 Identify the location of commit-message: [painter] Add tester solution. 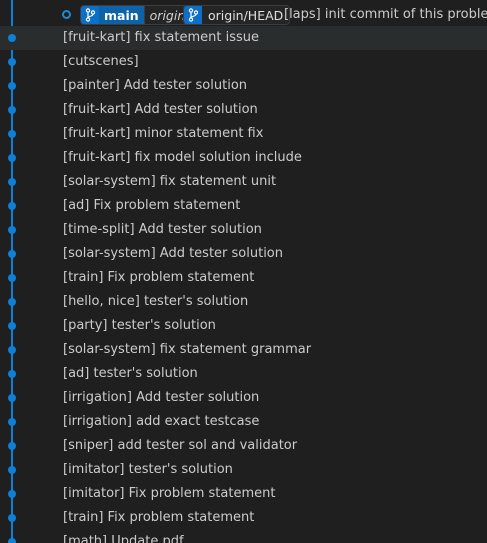
(155, 85).